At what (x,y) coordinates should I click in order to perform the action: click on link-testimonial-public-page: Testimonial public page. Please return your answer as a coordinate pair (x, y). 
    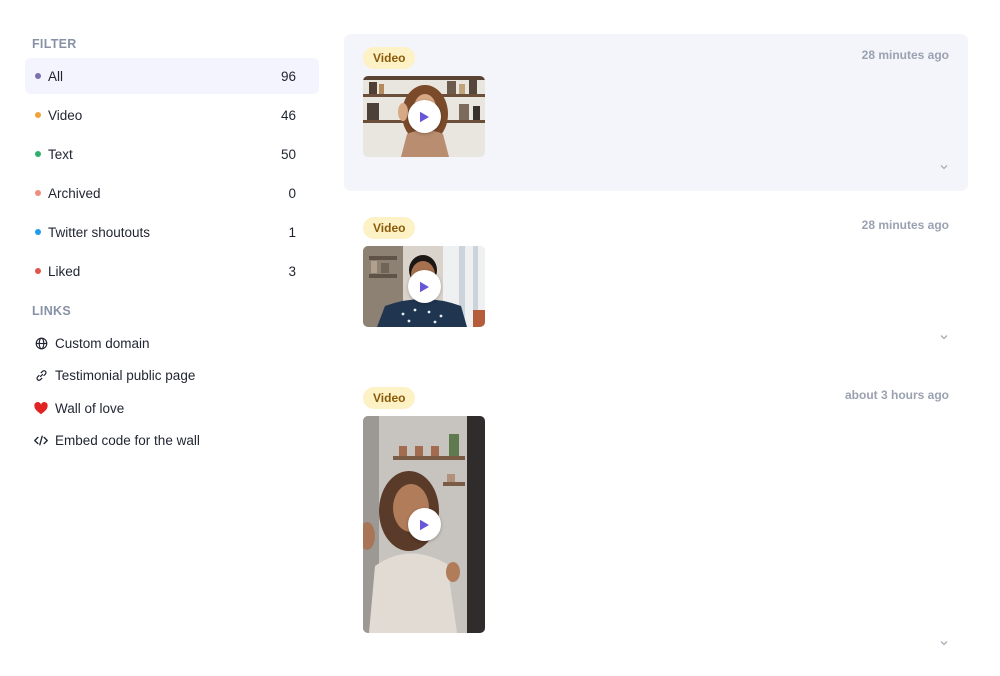
    Looking at the image, I should click on (172, 376).